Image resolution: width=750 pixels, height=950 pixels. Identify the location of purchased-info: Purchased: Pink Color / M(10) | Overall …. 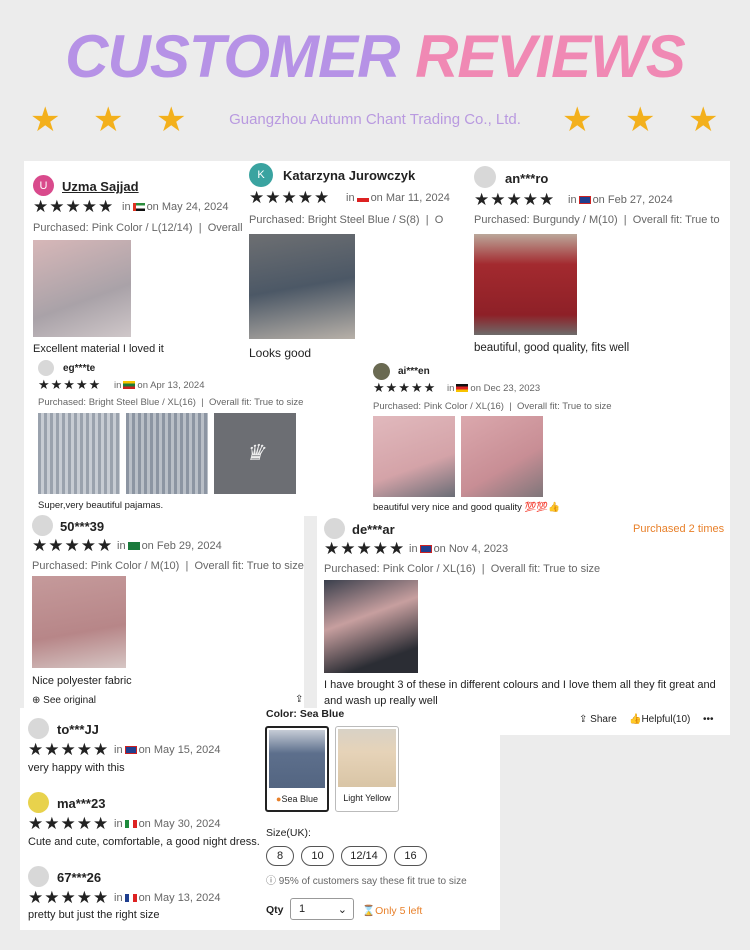
(168, 566).